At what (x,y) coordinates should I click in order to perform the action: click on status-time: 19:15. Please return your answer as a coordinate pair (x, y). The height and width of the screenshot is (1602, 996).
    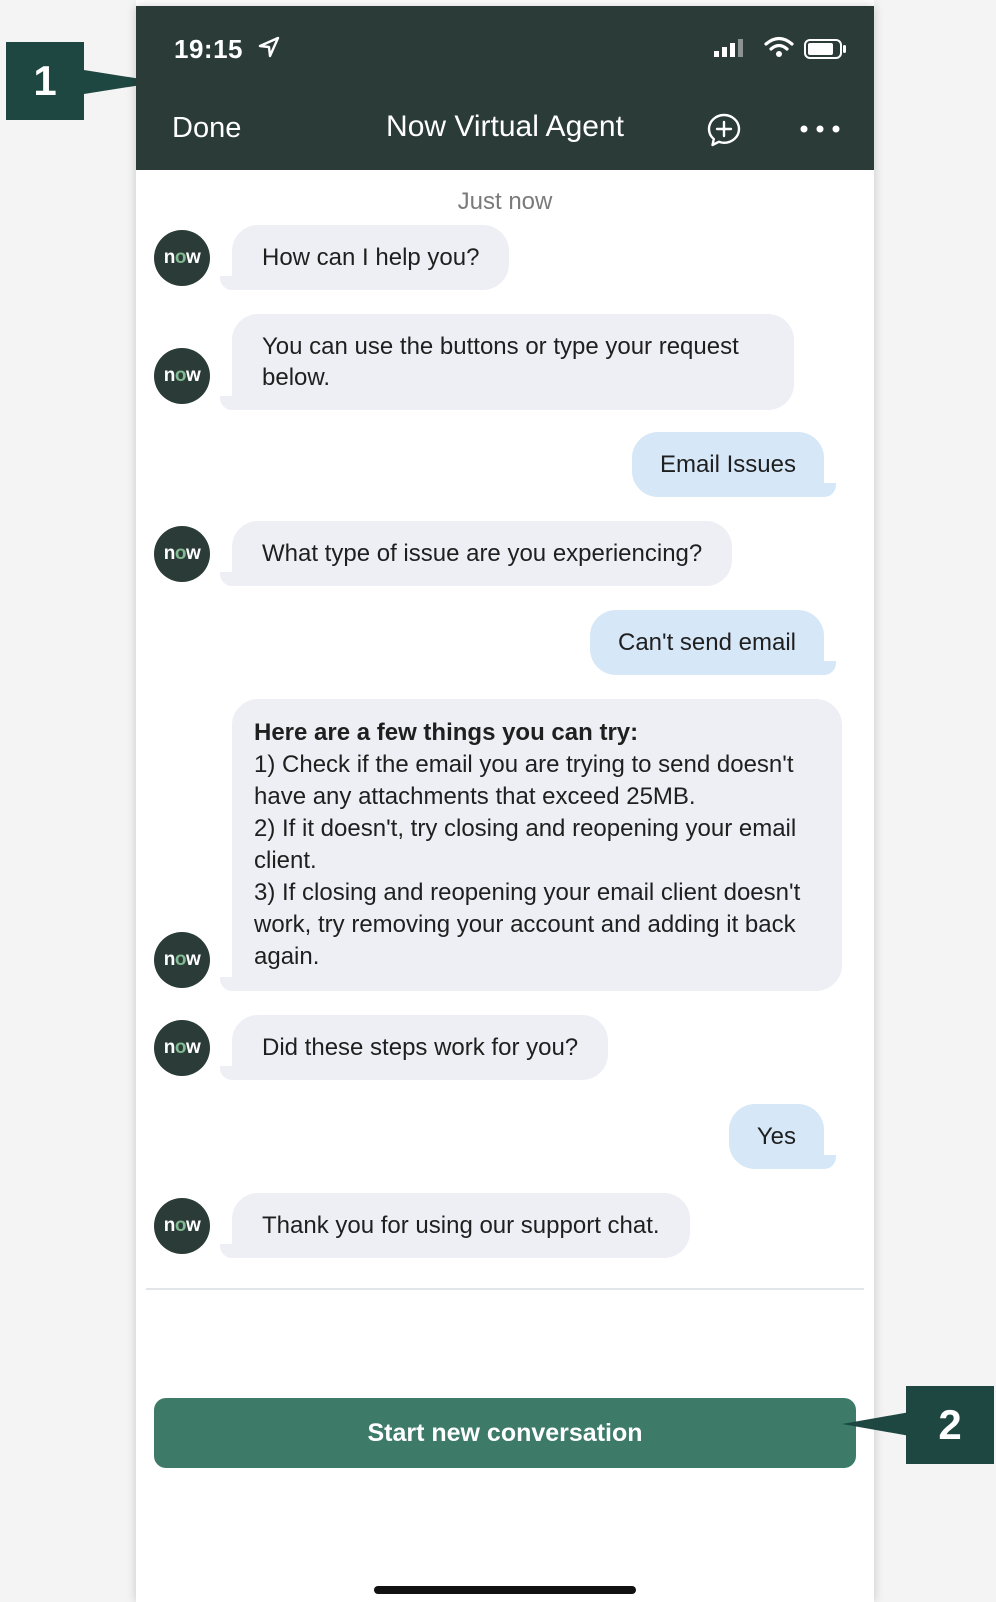
    Looking at the image, I should click on (208, 49).